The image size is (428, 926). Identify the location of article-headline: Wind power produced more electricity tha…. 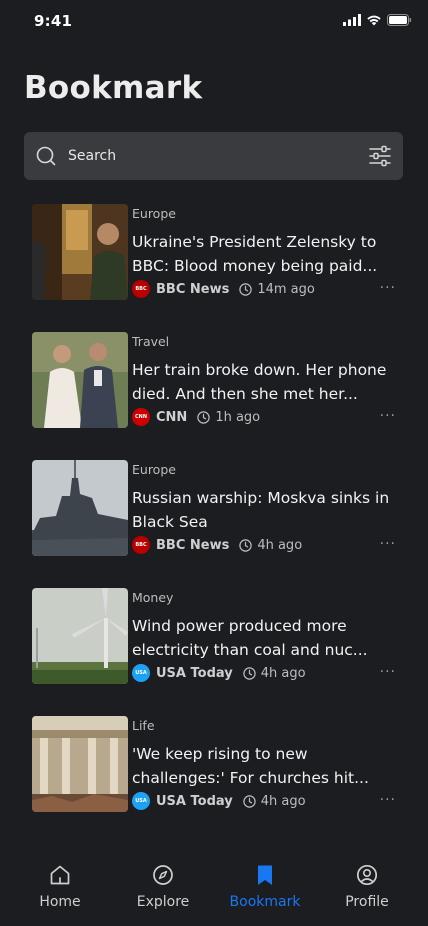
(266, 638).